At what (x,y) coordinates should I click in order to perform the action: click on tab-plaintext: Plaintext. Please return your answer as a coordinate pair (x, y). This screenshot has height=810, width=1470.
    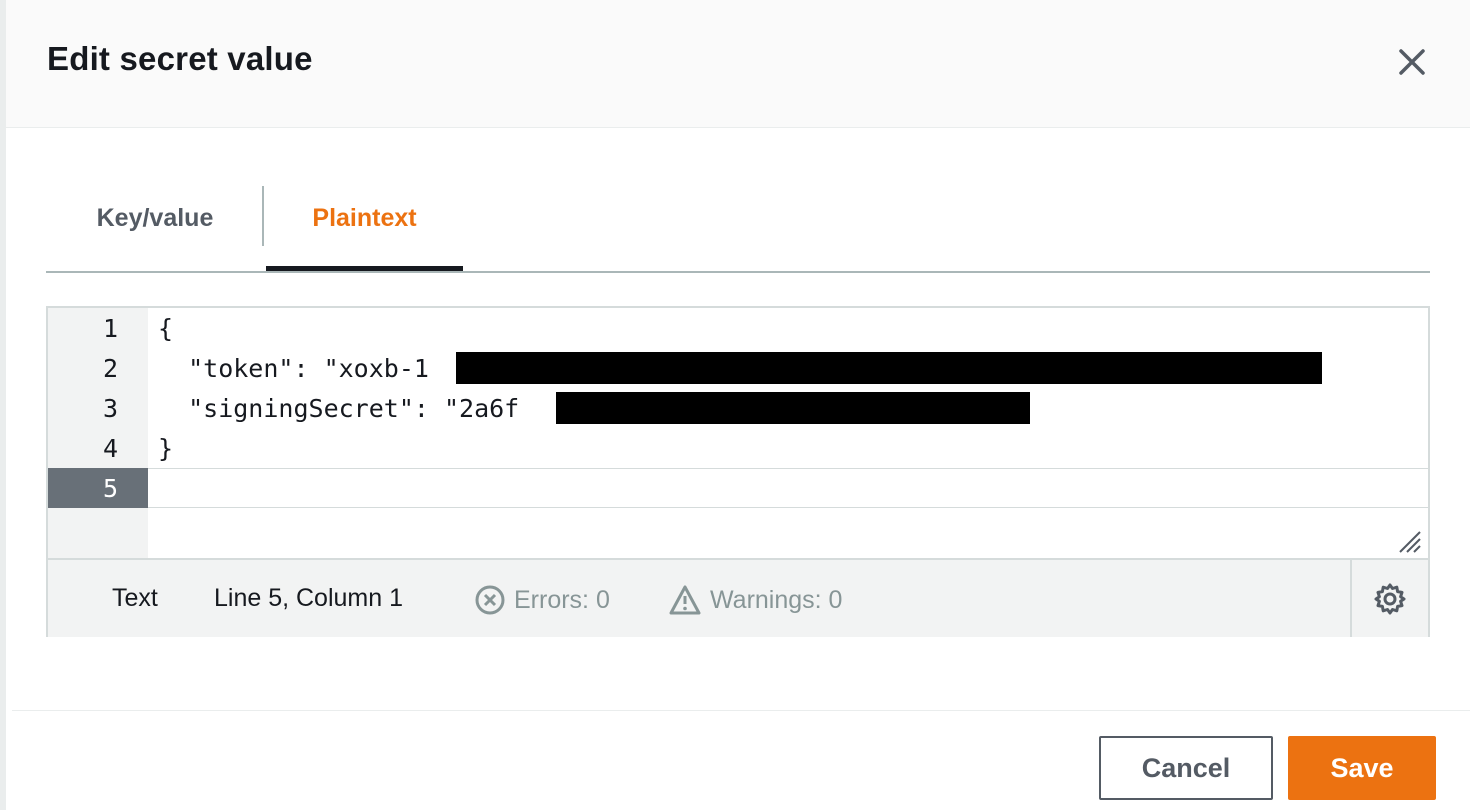
    Looking at the image, I should click on (364, 218).